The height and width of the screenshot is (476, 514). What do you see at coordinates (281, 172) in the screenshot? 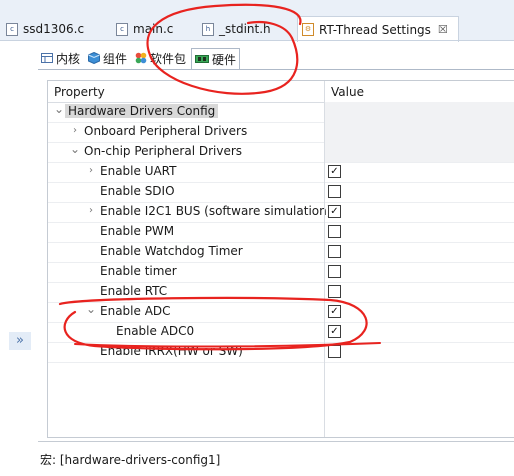
I see `table-row: › Enable UART ✓` at bounding box center [281, 172].